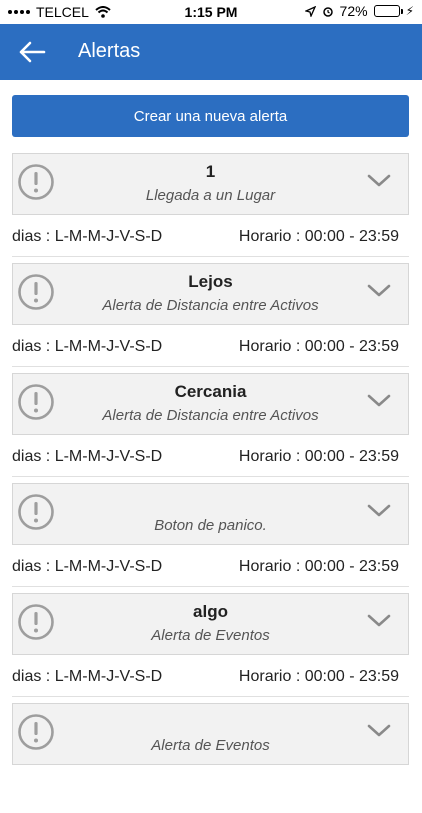  I want to click on alert-card: Alerta de Eventos, so click(210, 734).